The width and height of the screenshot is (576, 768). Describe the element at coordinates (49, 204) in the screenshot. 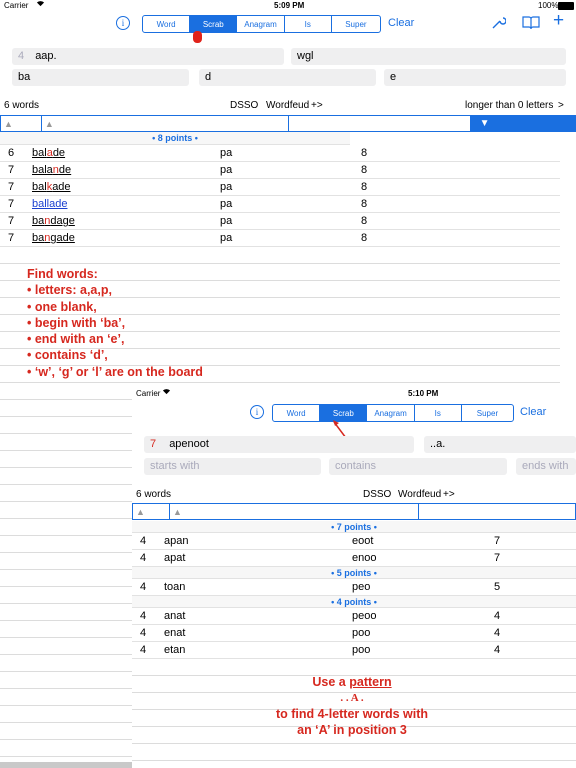

I see `row-word: ballade` at that location.